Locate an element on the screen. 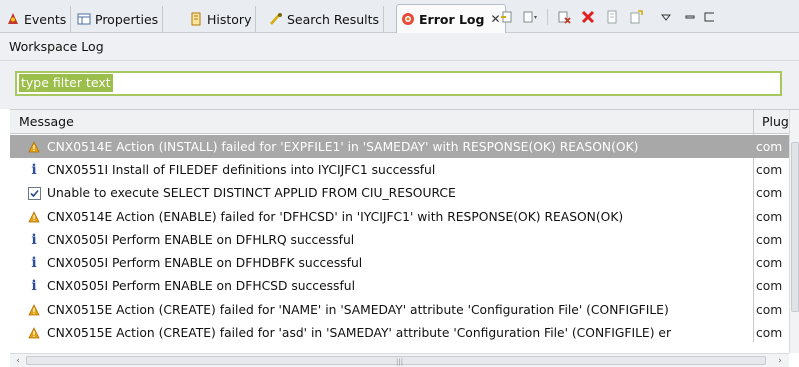  history-icon is located at coordinates (196, 19).